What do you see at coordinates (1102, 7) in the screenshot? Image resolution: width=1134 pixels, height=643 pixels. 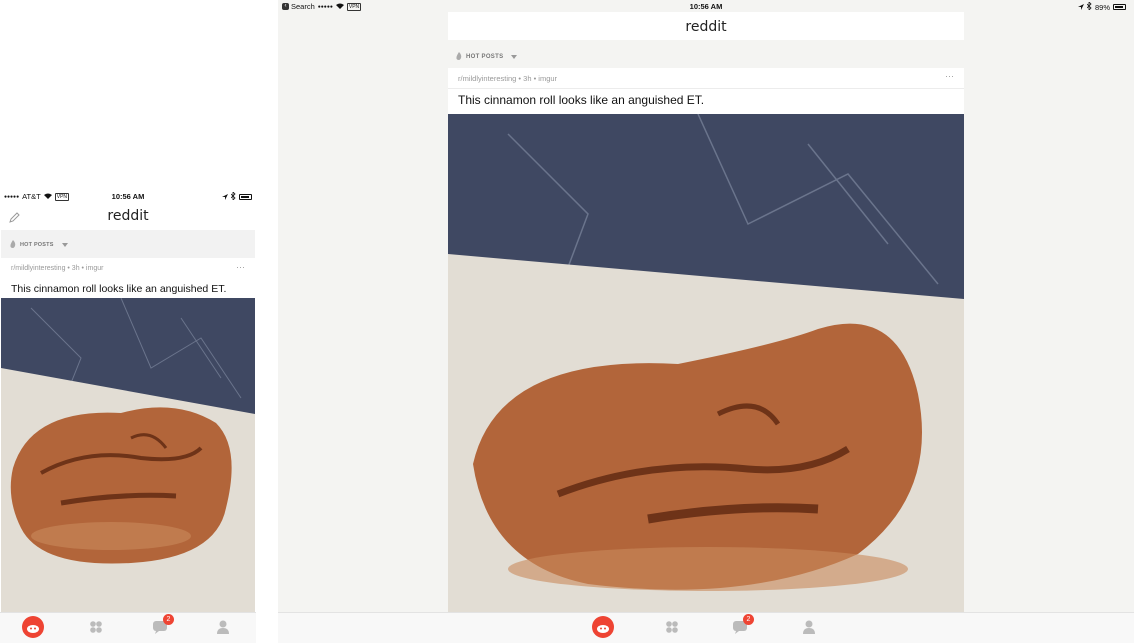 I see `battery-percent: 89%` at bounding box center [1102, 7].